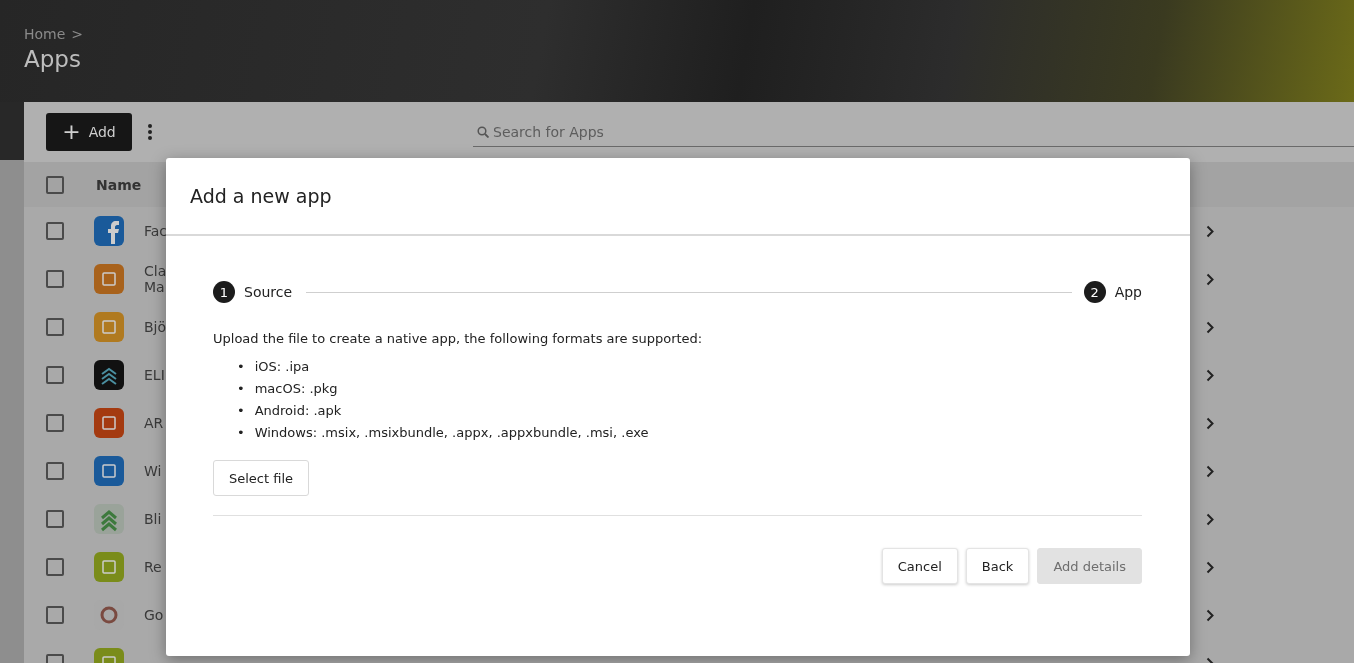 The image size is (1354, 663). What do you see at coordinates (298, 411) in the screenshot?
I see `format-item: Android: .apk` at bounding box center [298, 411].